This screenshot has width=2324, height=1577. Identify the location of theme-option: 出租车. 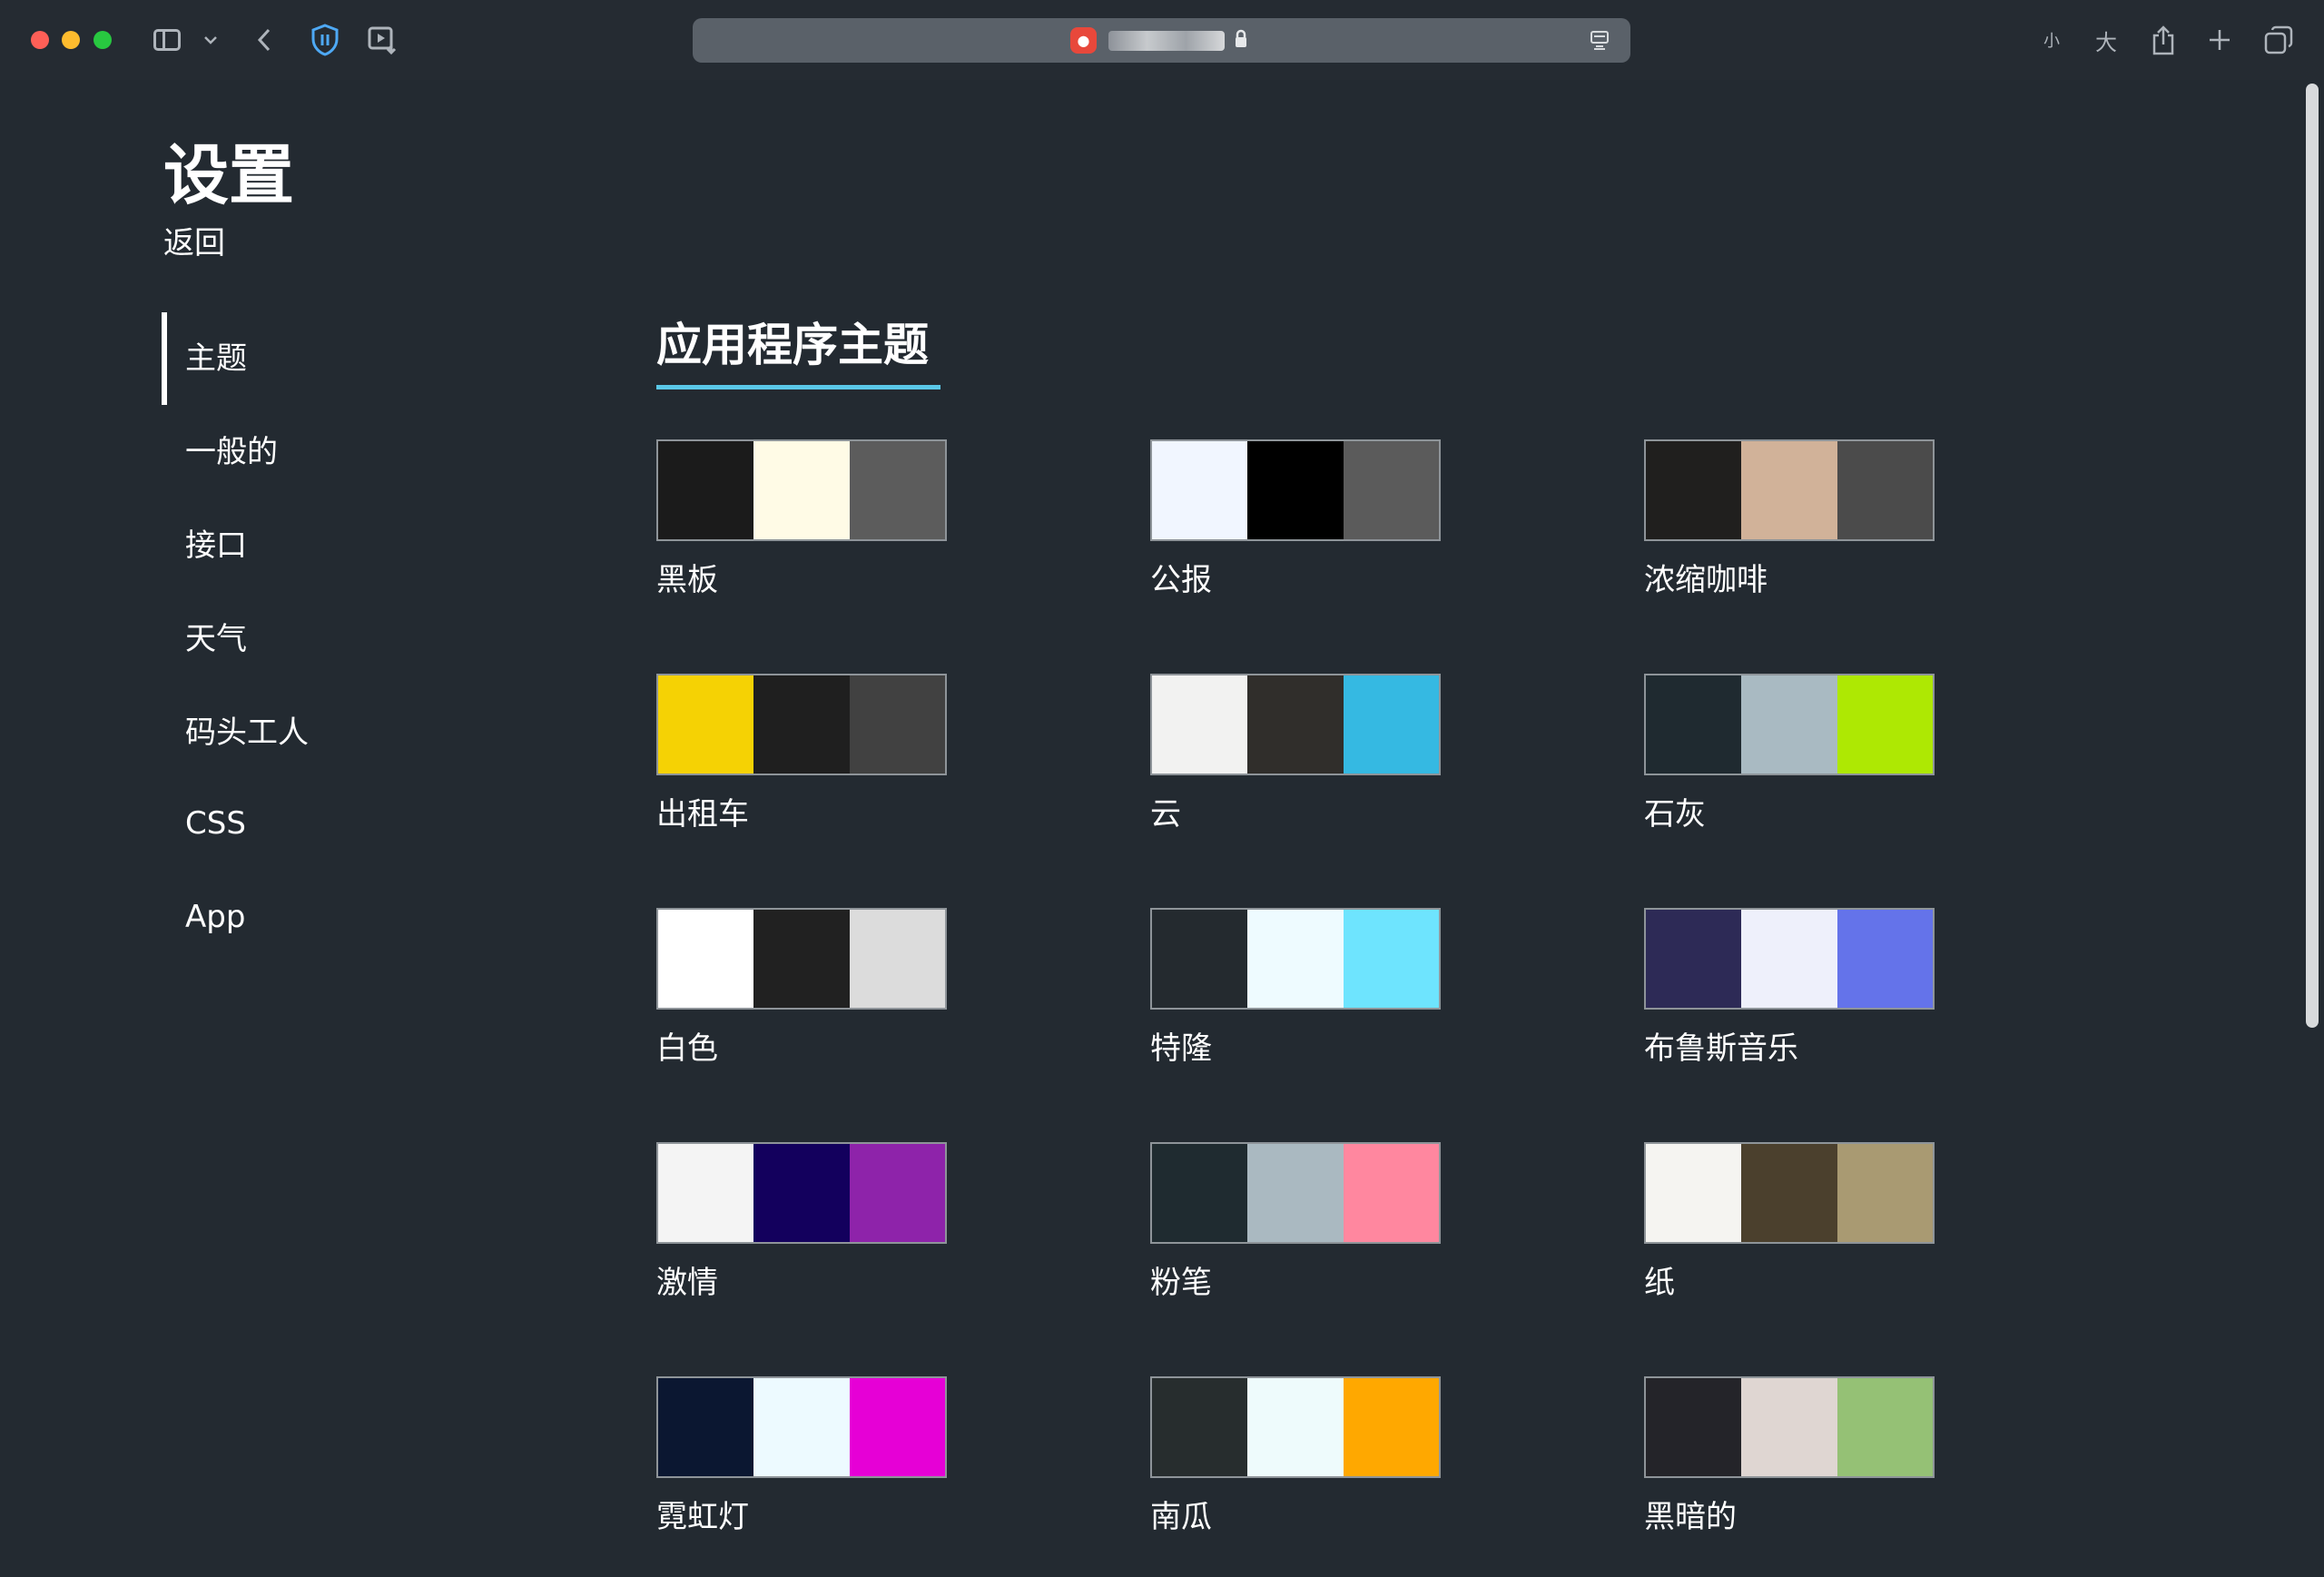
(801, 765).